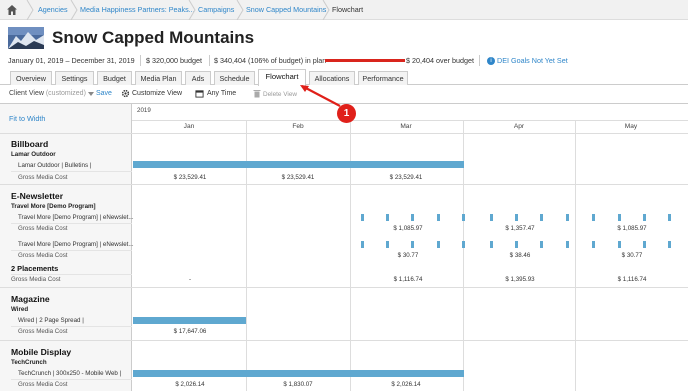 This screenshot has height=391, width=688. Describe the element at coordinates (53, 206) in the screenshot. I see `vendor-label: Travel More [Demo Program]` at that location.